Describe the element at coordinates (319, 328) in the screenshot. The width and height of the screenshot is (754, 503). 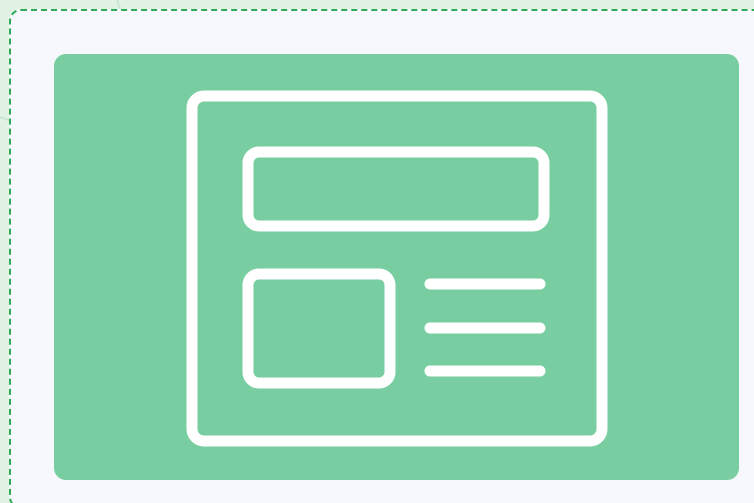
I see `image-block-shape` at that location.